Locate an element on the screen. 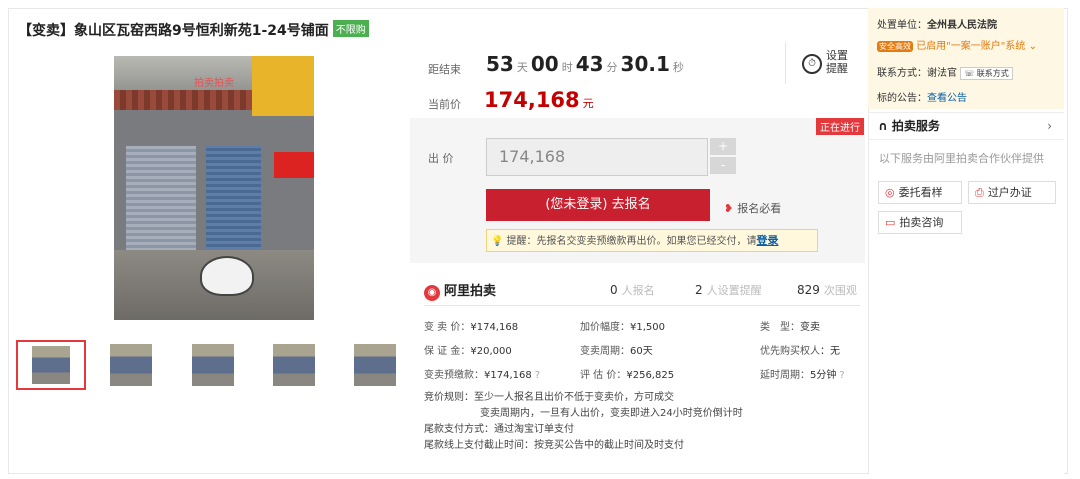 Image resolution: width=1080 pixels, height=479 pixels. court-contact: 联系方式：谢法官 ☏ 联系方式 is located at coordinates (945, 72).